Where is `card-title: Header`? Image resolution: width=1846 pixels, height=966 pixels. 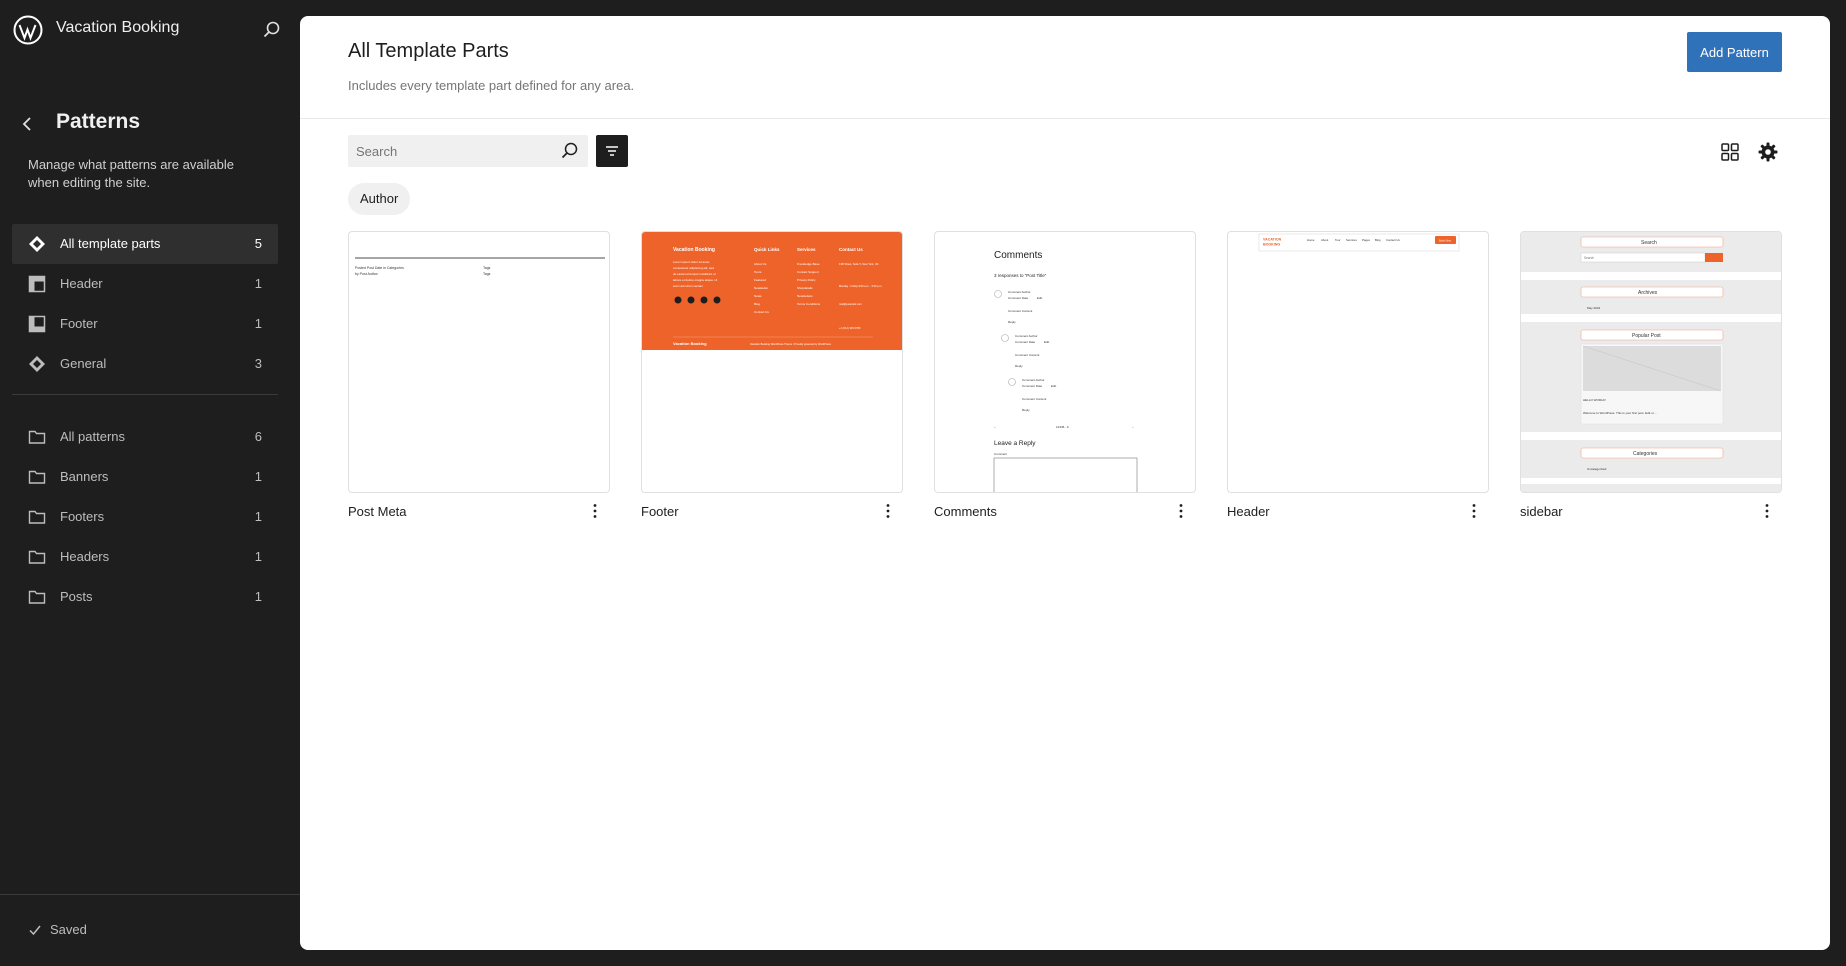
card-title: Header is located at coordinates (1248, 511).